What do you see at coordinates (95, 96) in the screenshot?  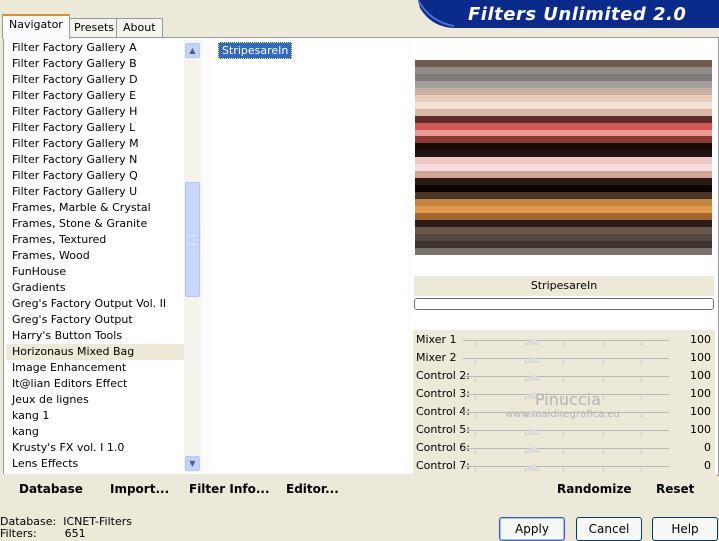 I see `category-item: Filter Factory Gallery E` at bounding box center [95, 96].